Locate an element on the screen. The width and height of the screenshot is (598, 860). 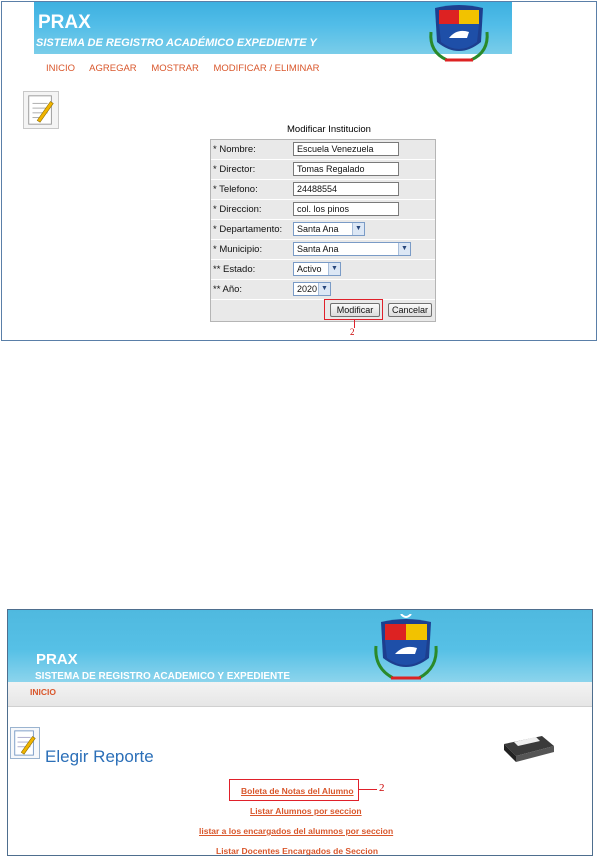
telefono-input: 24488554 is located at coordinates (346, 189).